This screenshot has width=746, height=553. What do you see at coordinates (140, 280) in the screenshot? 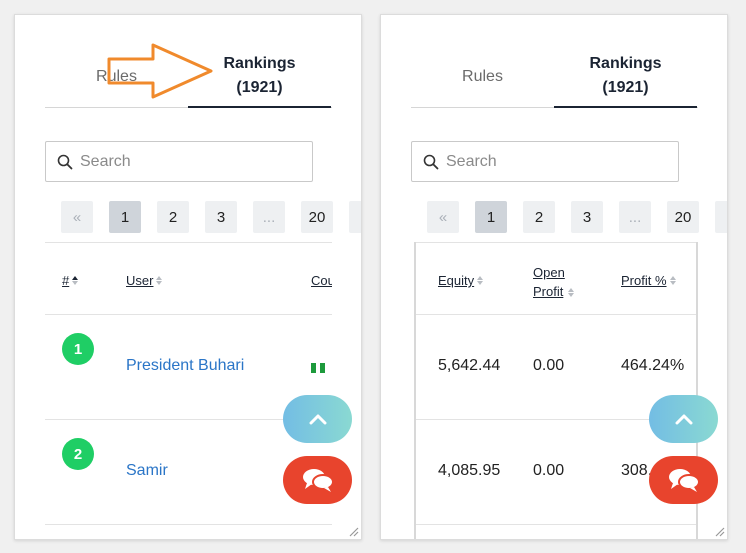
I see `column-user-label: User` at bounding box center [140, 280].